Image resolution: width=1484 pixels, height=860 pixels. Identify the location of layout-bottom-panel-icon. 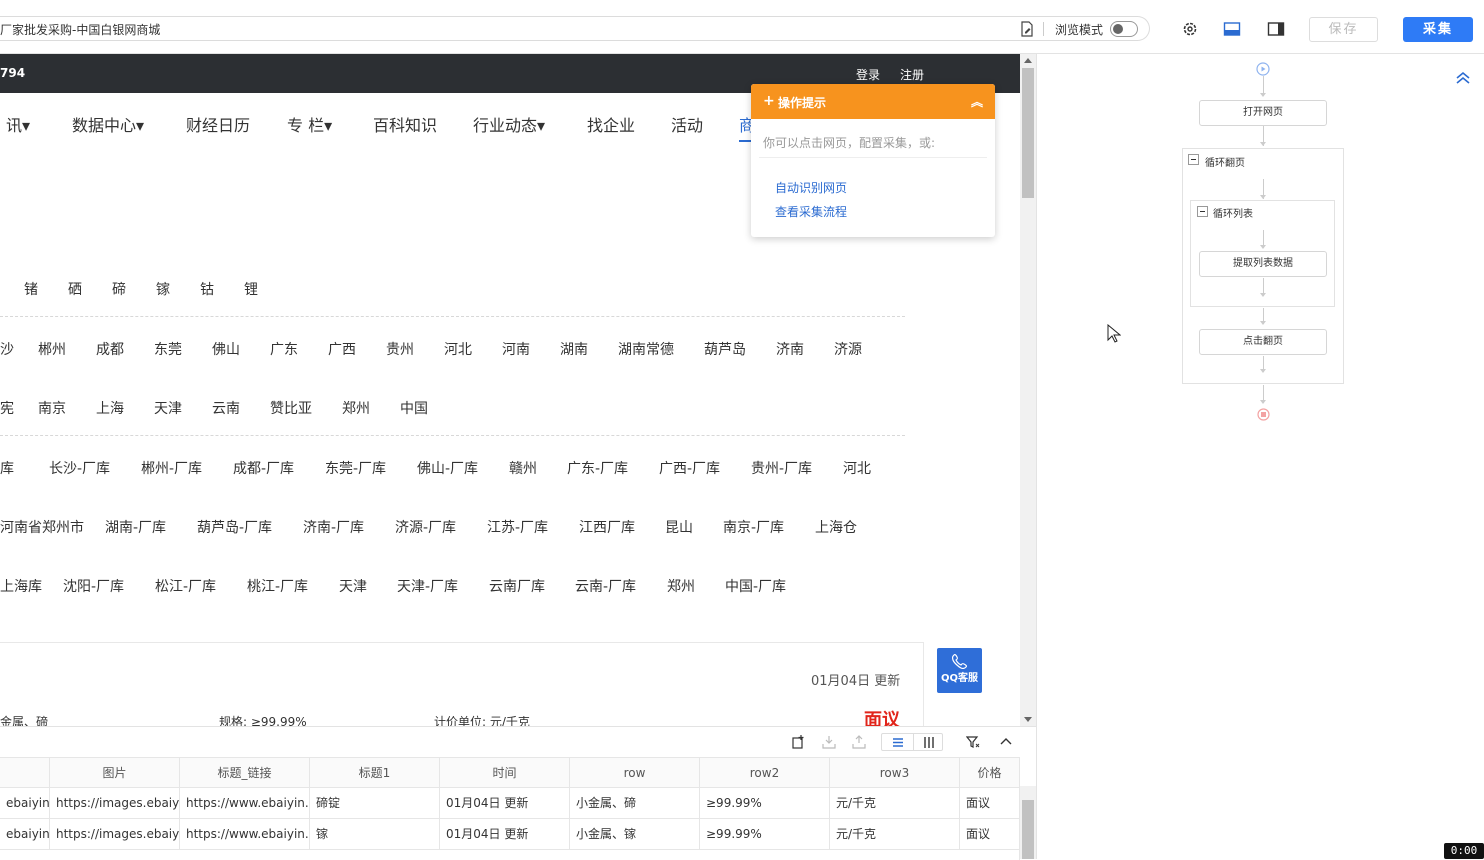
(1232, 29).